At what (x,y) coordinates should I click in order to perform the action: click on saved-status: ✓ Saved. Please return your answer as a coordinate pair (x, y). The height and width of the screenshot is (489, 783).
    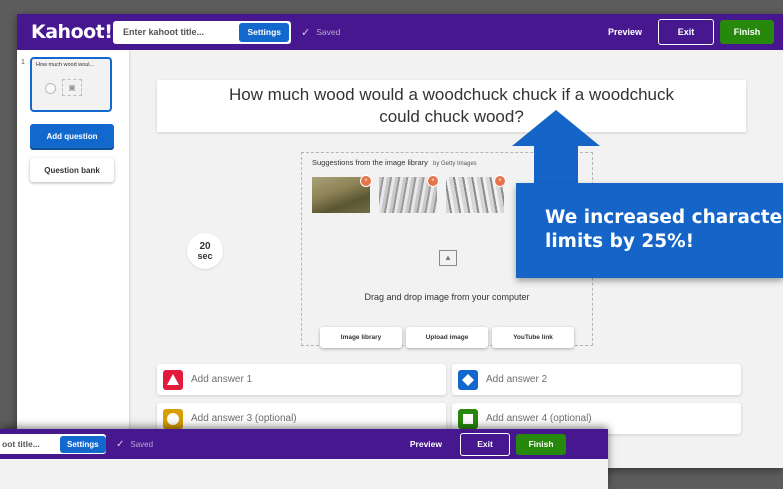
    Looking at the image, I should click on (320, 32).